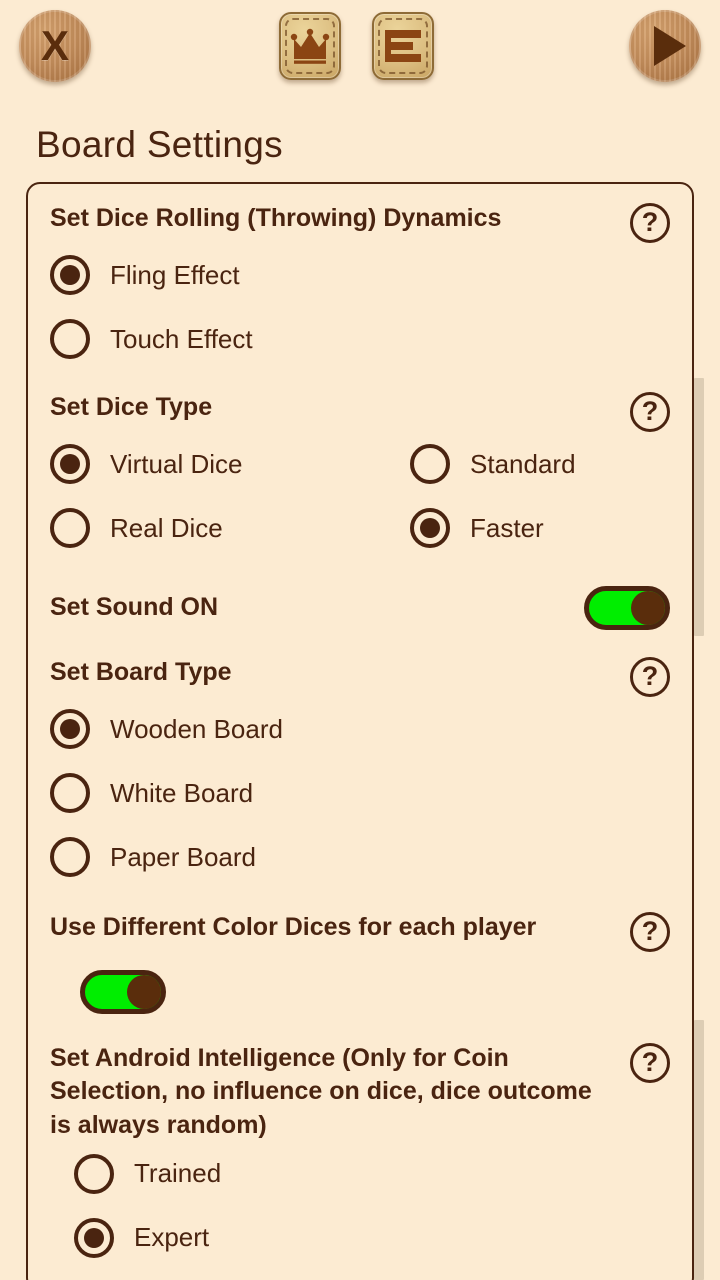 This screenshot has width=720, height=1280. I want to click on top-toolbar: X, so click(360, 46).